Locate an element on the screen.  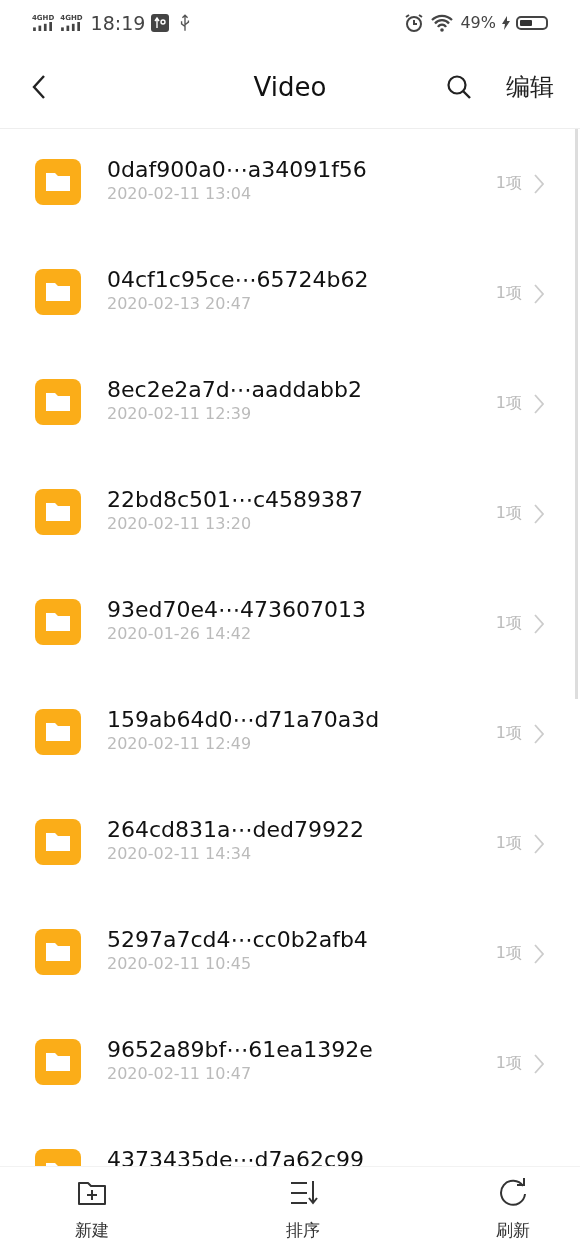
usb-icon is located at coordinates (185, 22).